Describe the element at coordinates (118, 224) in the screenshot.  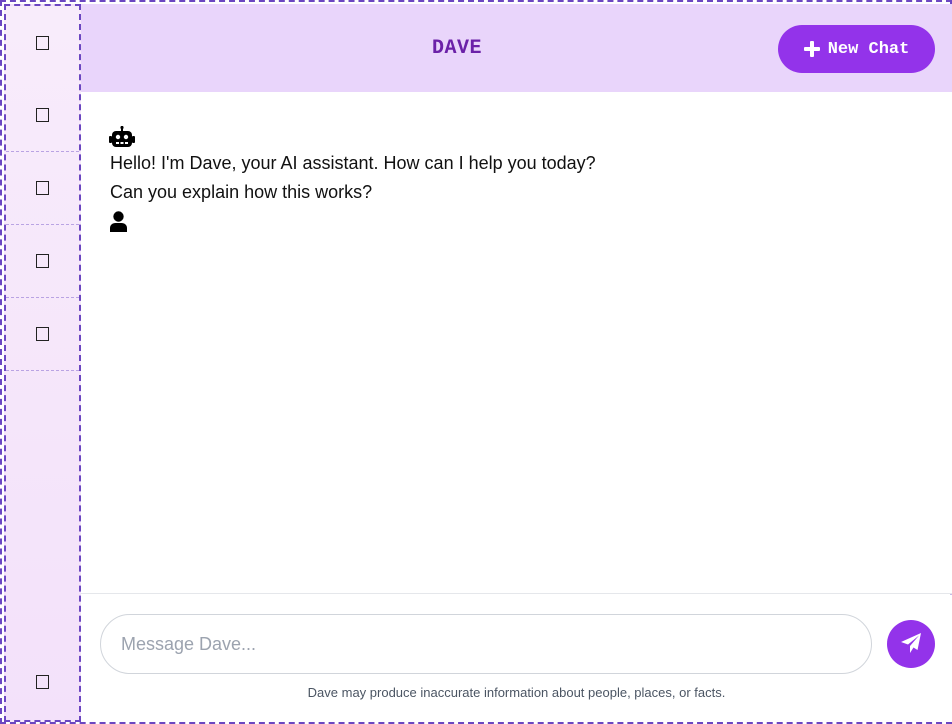
I see `user-icon` at that location.